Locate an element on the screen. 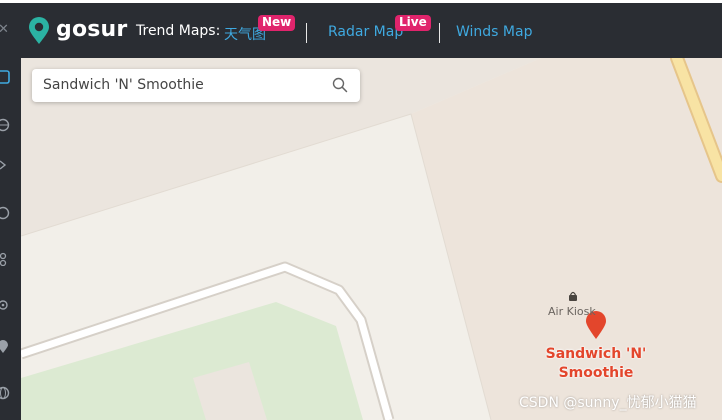  trend-maps-label: Trend Maps: is located at coordinates (178, 31).